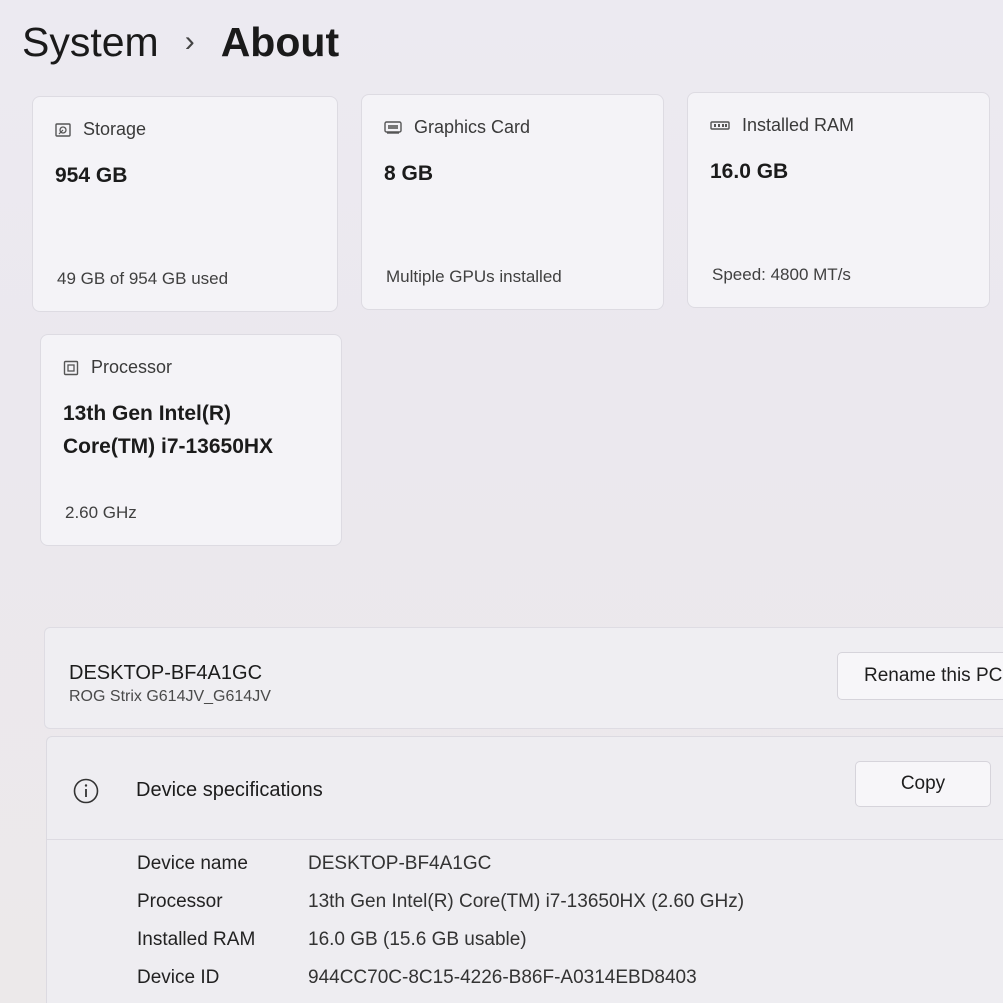 This screenshot has width=1003, height=1003. Describe the element at coordinates (86, 791) in the screenshot. I see `info-icon` at that location.